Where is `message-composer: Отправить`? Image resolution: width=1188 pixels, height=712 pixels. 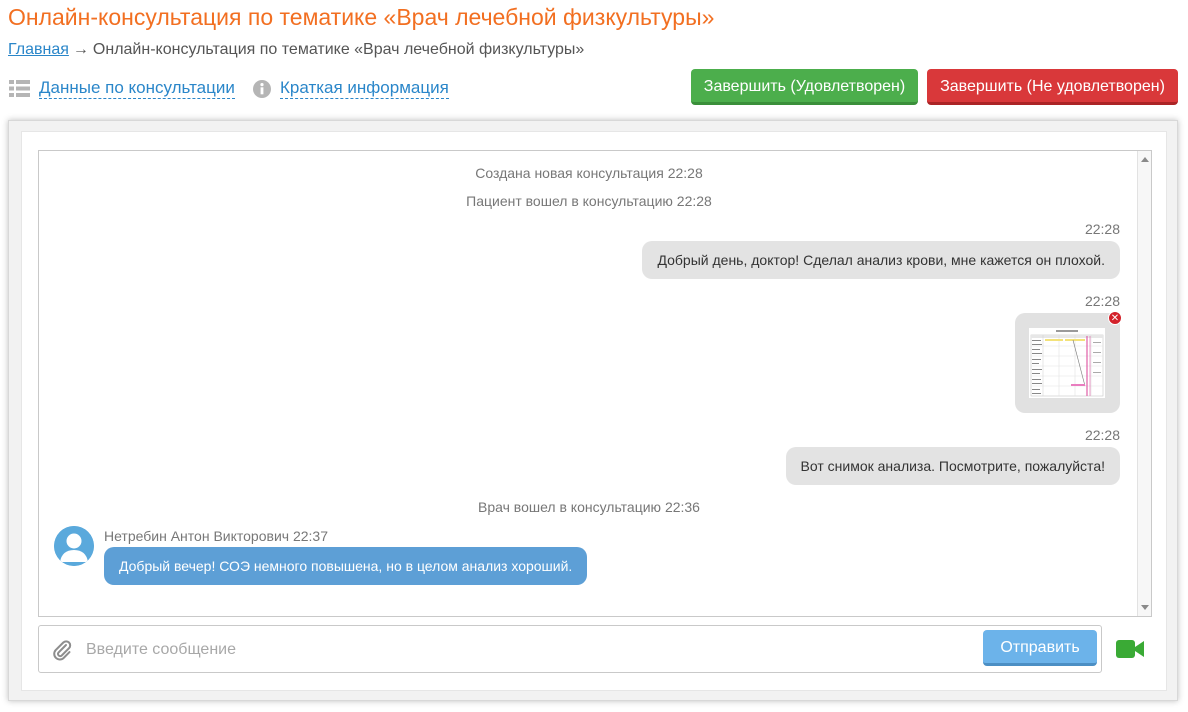 message-composer: Отправить is located at coordinates (570, 649).